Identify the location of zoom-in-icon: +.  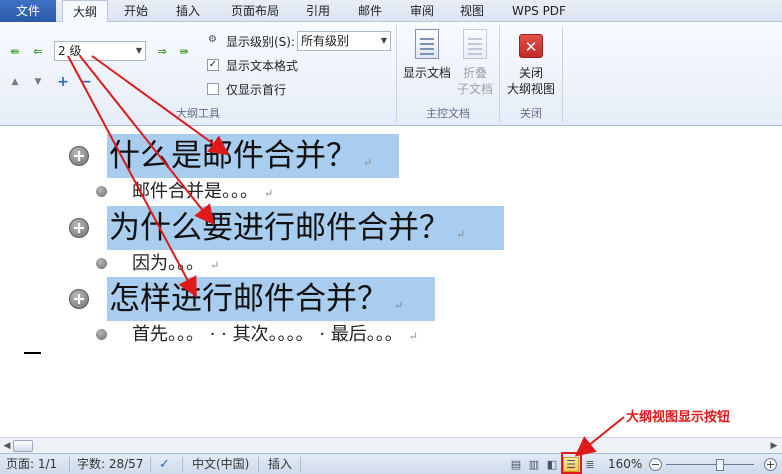
(770, 464).